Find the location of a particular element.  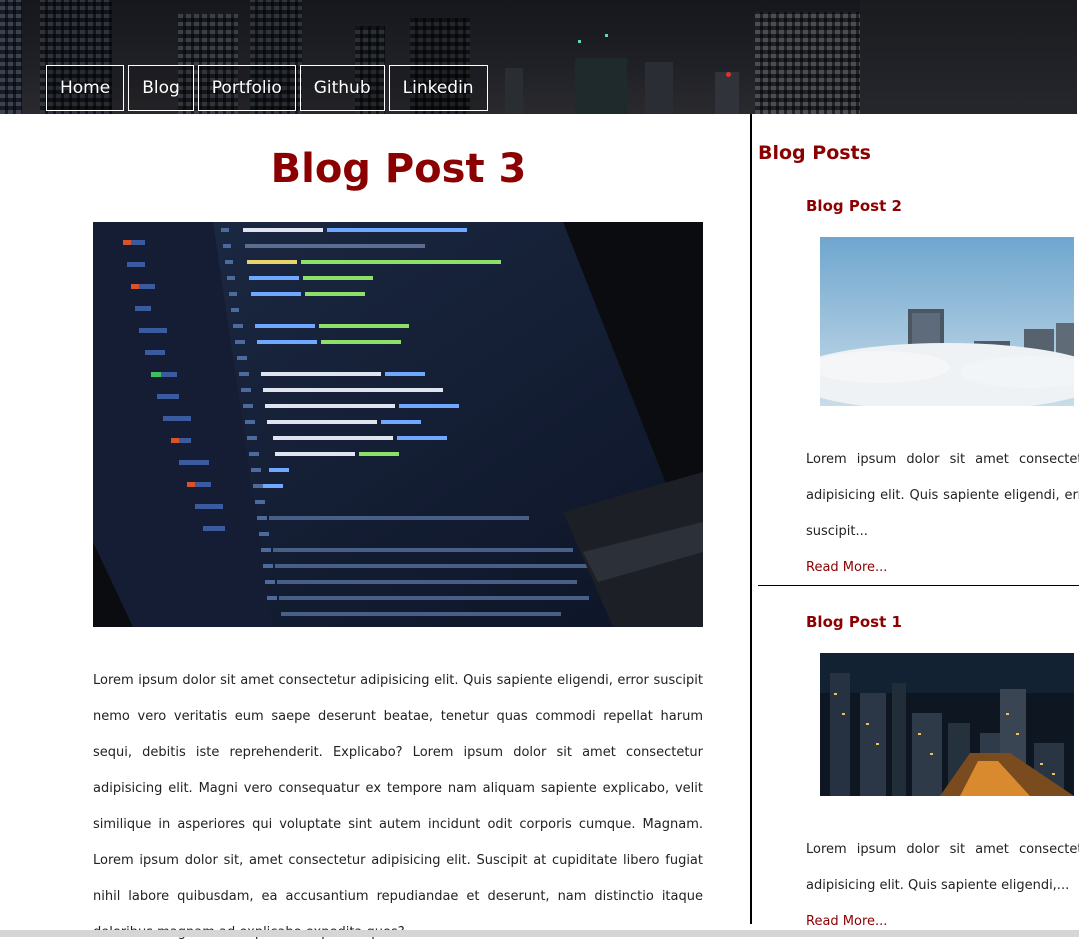

sidebar-post-title: Blog Post 1 is located at coordinates (854, 622).